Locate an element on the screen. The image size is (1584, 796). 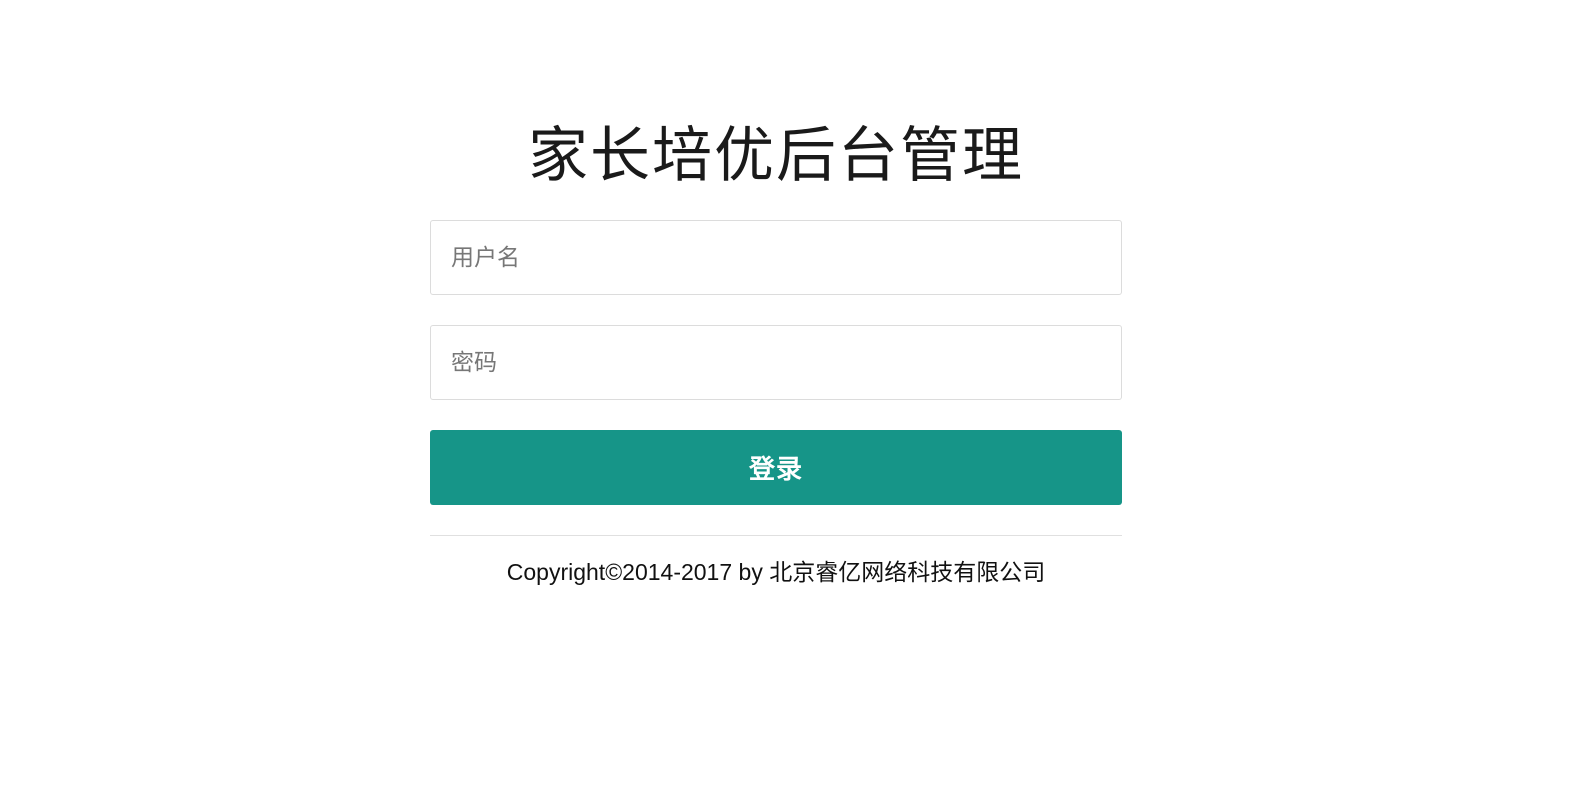
page-title: 家长培优后台管理 is located at coordinates (776, 155).